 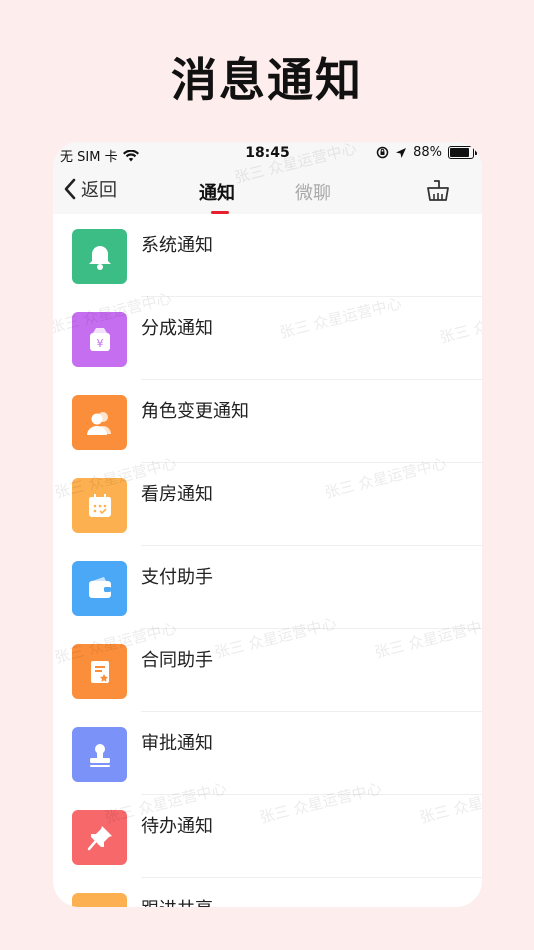 I want to click on system-notice-icon-box, so click(x=99, y=256).